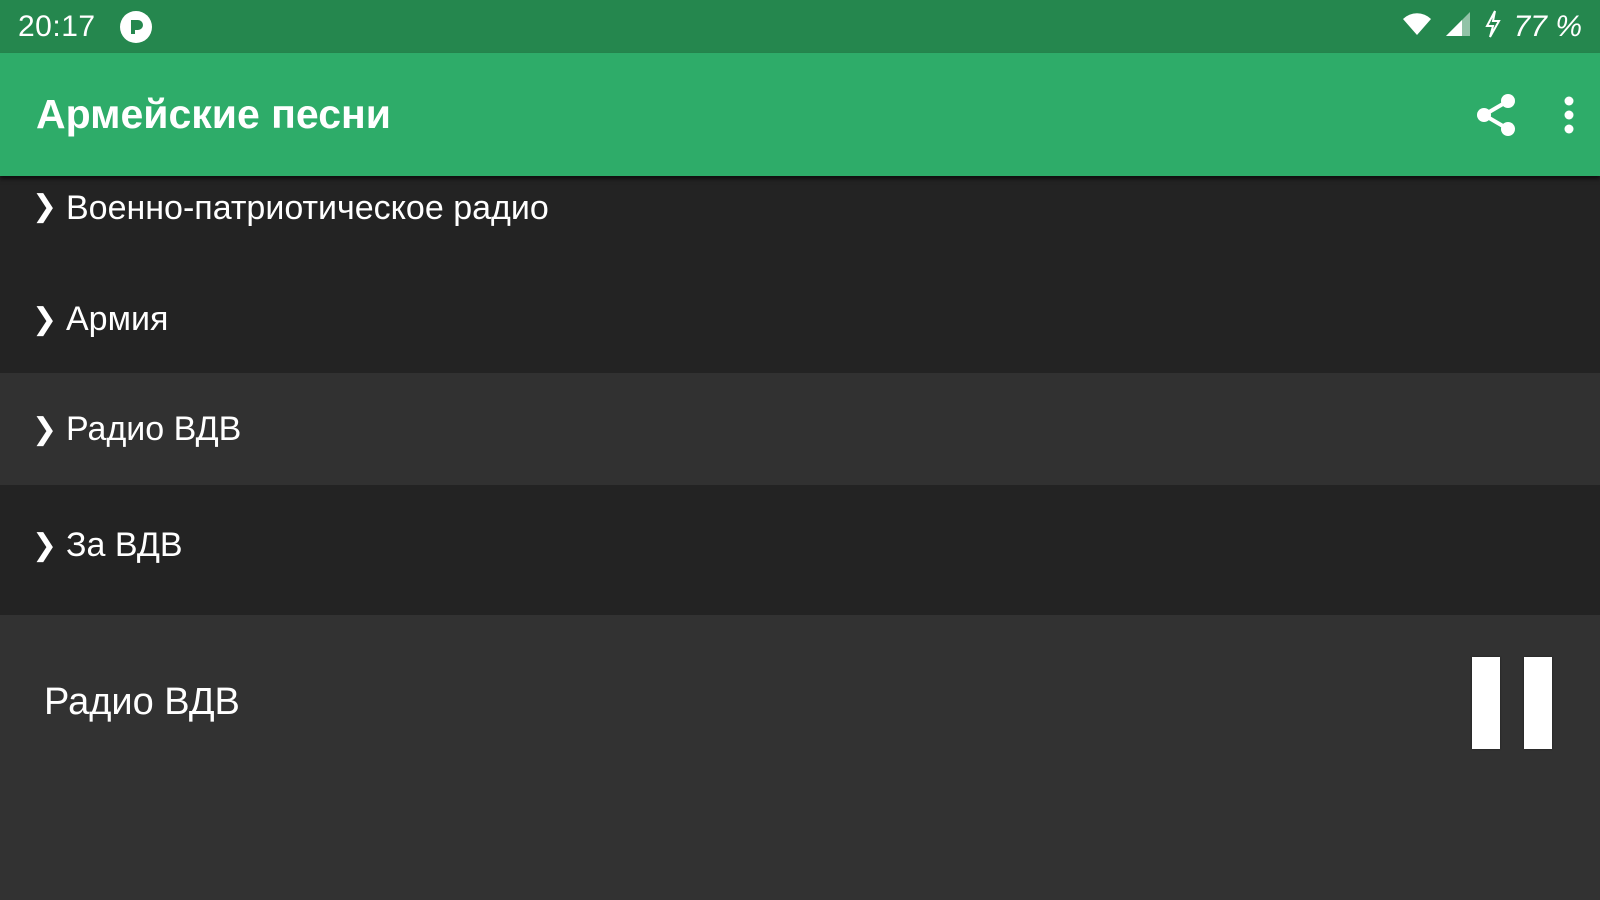  What do you see at coordinates (154, 428) in the screenshot?
I see `station-label: Радио ВДВ` at bounding box center [154, 428].